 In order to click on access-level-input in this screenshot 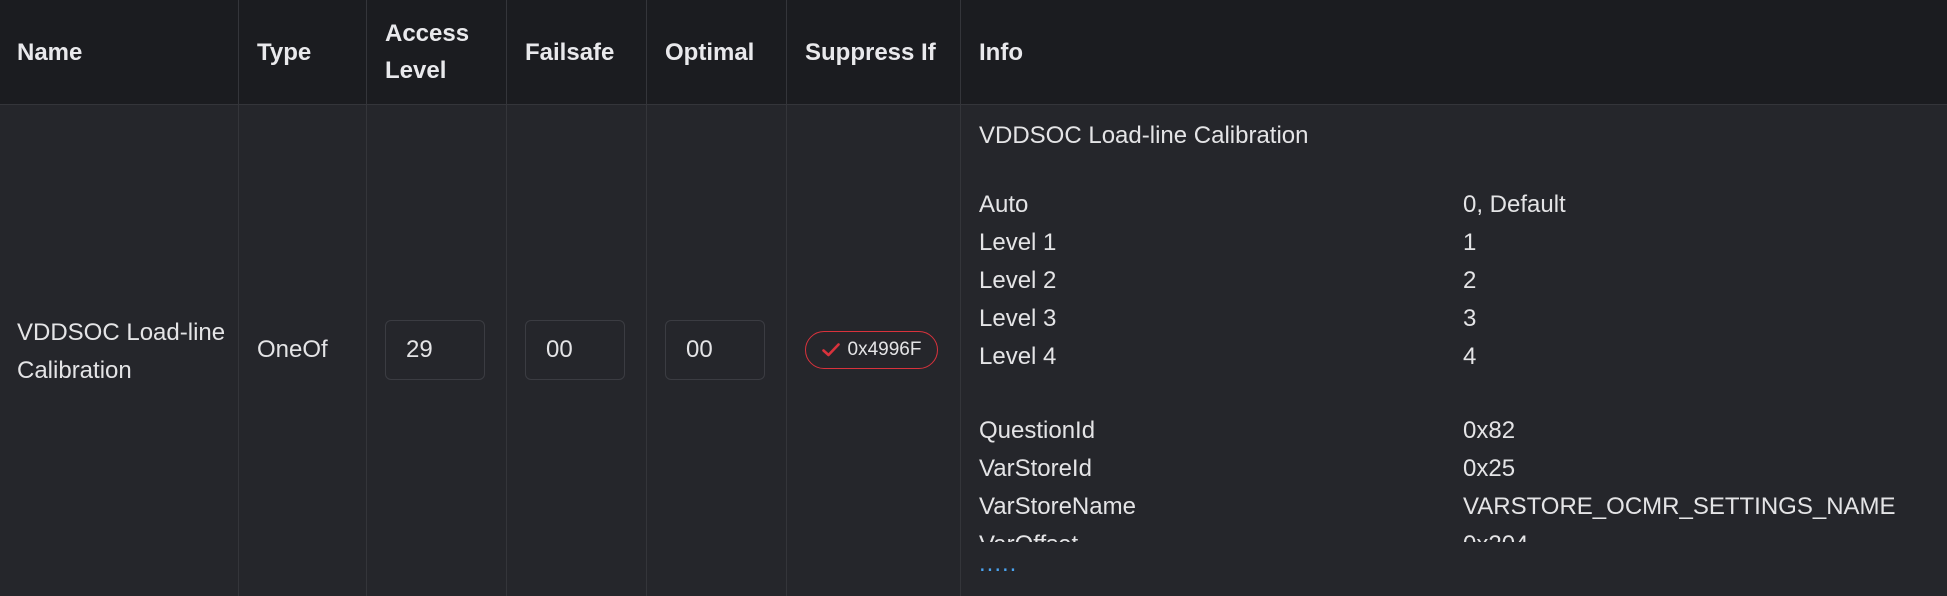, I will do `click(435, 350)`.